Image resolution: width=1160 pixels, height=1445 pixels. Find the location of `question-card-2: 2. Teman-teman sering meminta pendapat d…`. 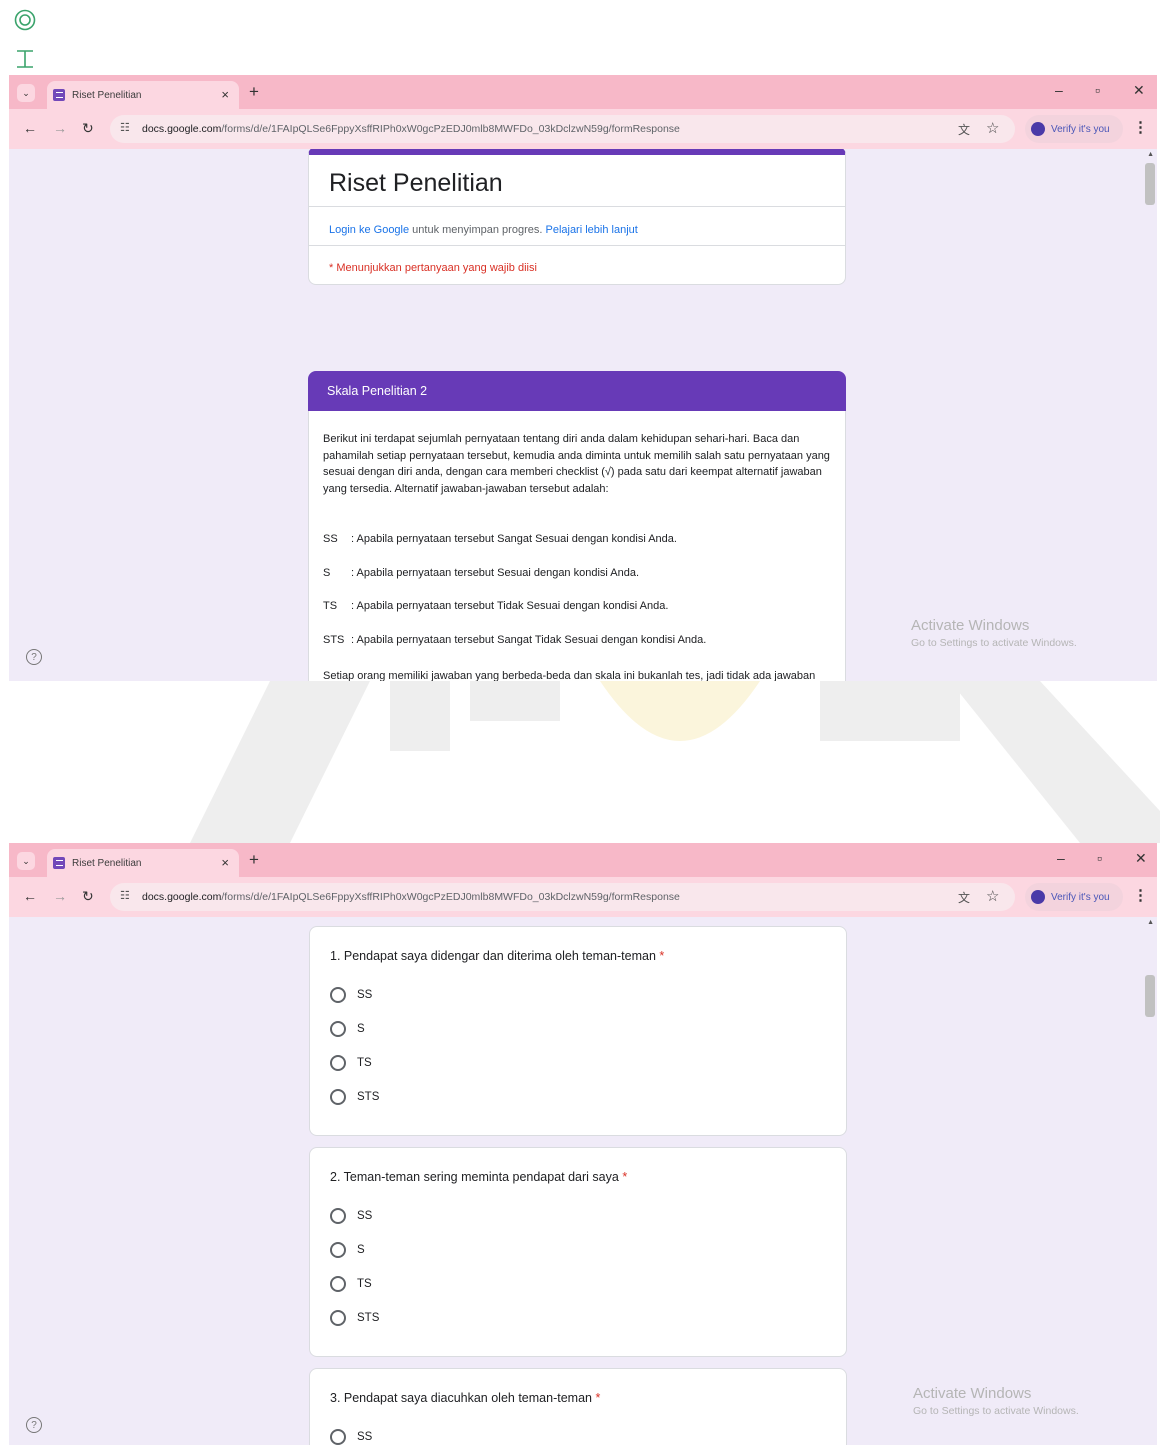

question-card-2: 2. Teman-teman sering meminta pendapat d… is located at coordinates (578, 1252).